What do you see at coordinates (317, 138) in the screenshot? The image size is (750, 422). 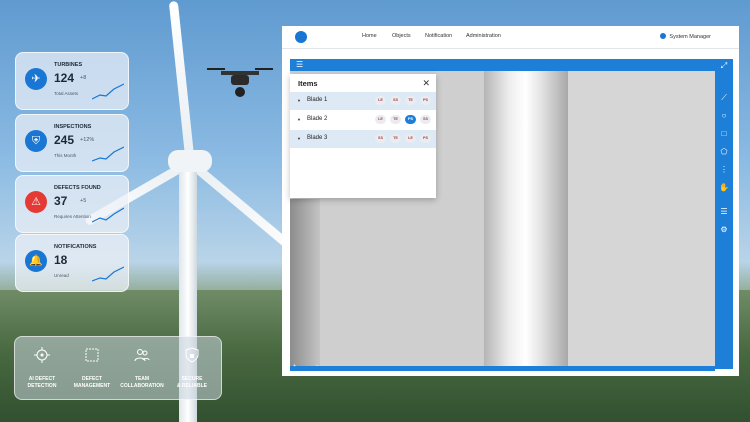 I see `item-label: Blade 3` at bounding box center [317, 138].